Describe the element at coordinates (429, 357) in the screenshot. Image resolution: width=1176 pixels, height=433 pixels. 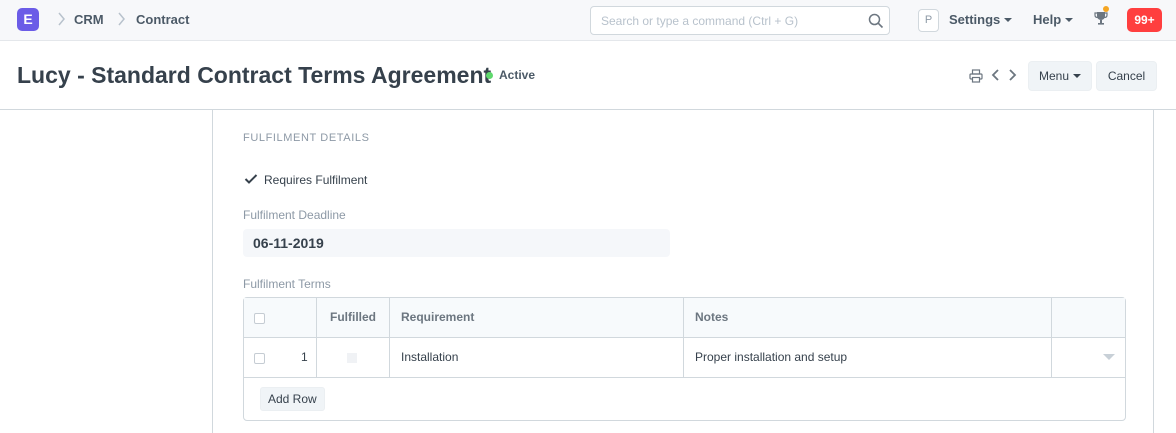
I see `requirement-cell: Installation` at that location.